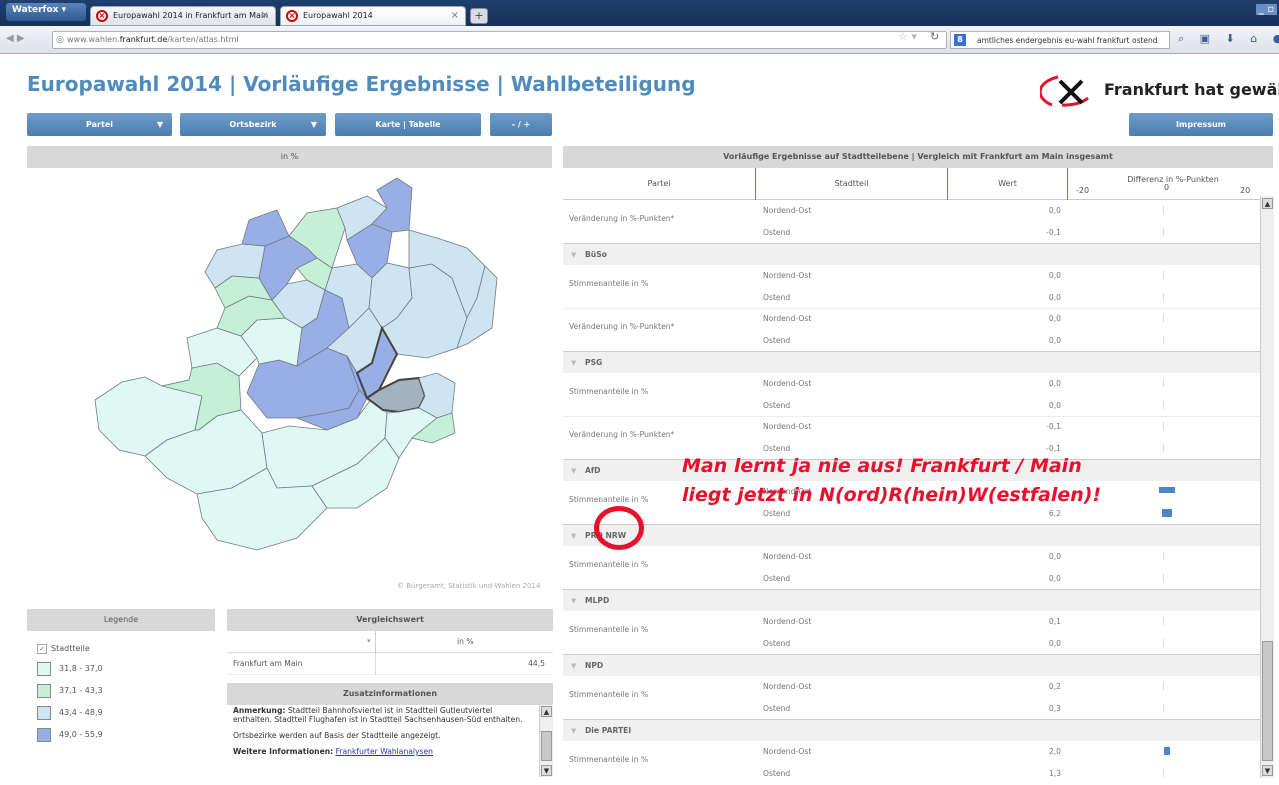  What do you see at coordinates (44, 669) in the screenshot?
I see `legend-swatch` at bounding box center [44, 669].